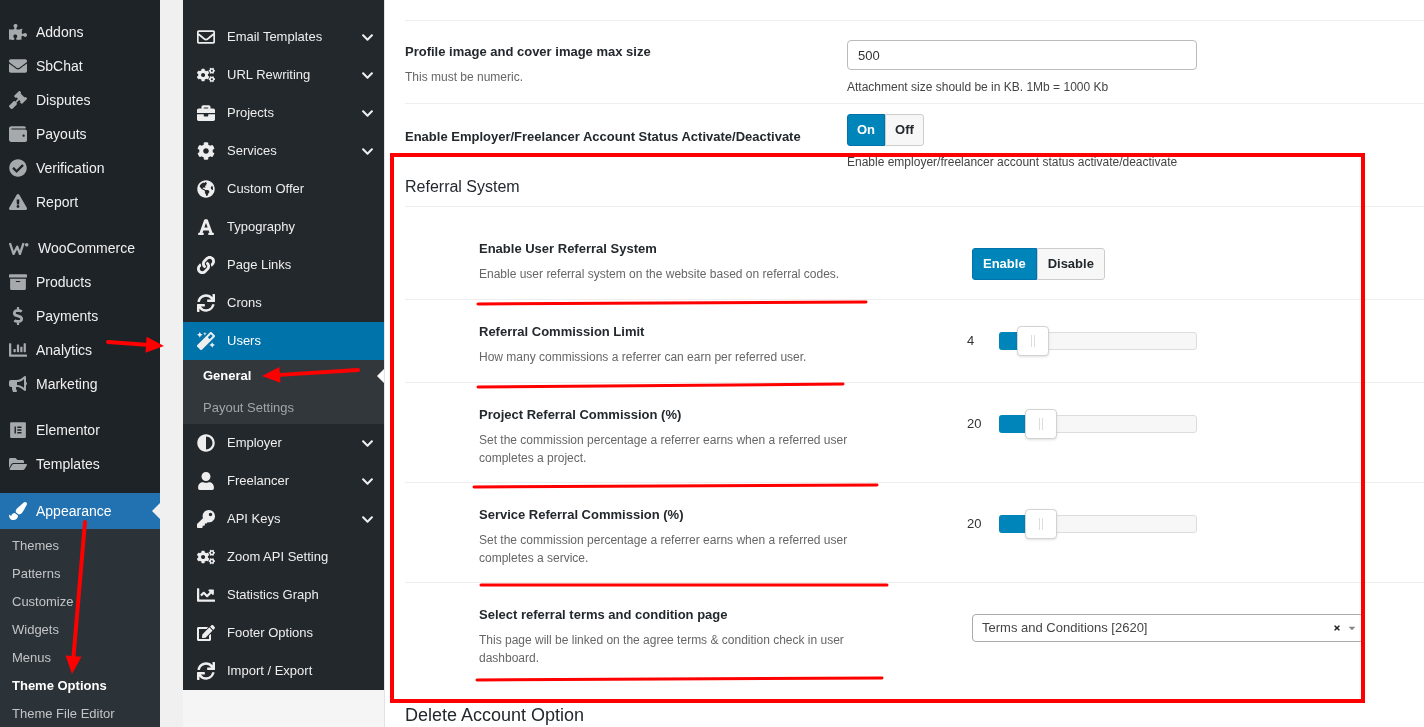 The width and height of the screenshot is (1424, 727). Describe the element at coordinates (283, 595) in the screenshot. I see `options-menu-item: Statistics Graph` at that location.